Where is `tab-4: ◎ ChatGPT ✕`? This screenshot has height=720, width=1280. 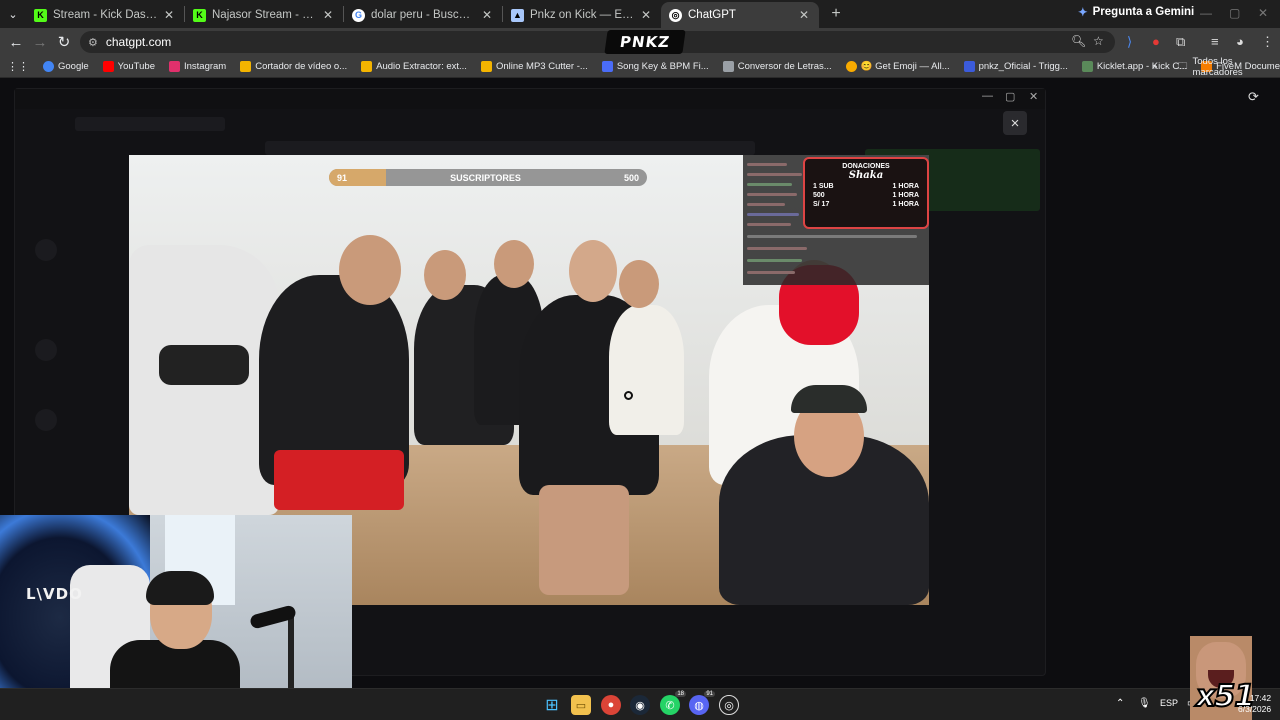
tab-4: ◎ ChatGPT ✕ is located at coordinates (740, 15).